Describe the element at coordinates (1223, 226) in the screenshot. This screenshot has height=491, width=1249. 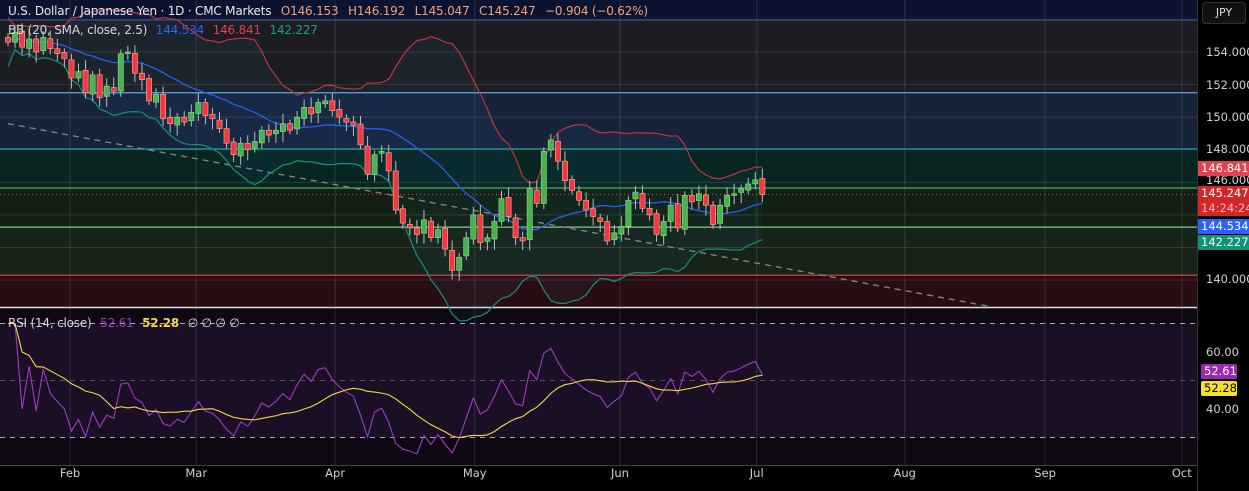
I see `bb-basis-badge: 144.534` at that location.